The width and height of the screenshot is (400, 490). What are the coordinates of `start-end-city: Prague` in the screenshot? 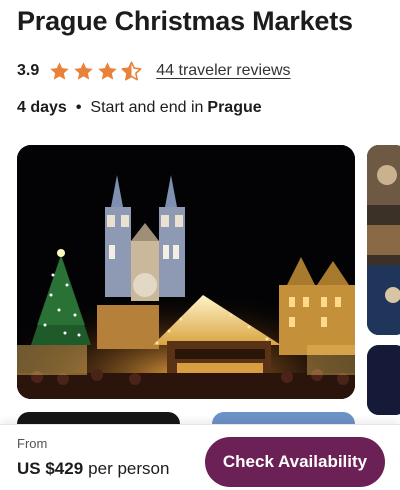 It's located at (234, 107).